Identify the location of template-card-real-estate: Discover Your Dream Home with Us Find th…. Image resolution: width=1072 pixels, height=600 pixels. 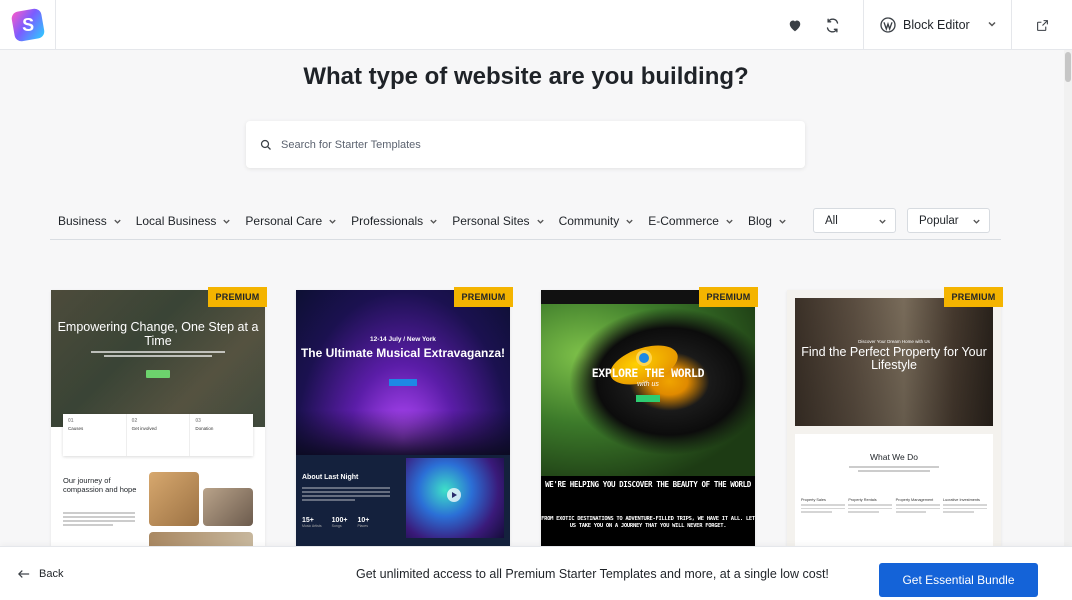
(894, 418).